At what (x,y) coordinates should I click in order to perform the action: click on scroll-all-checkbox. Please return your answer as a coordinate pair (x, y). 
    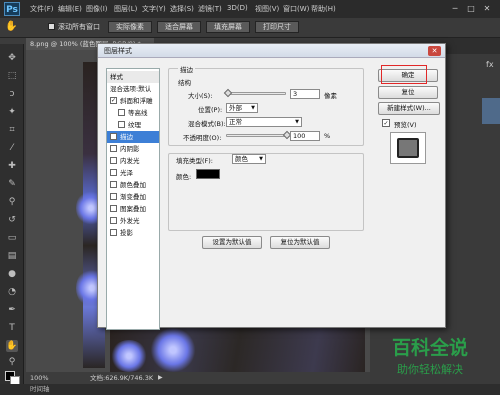
    Looking at the image, I should click on (51, 26).